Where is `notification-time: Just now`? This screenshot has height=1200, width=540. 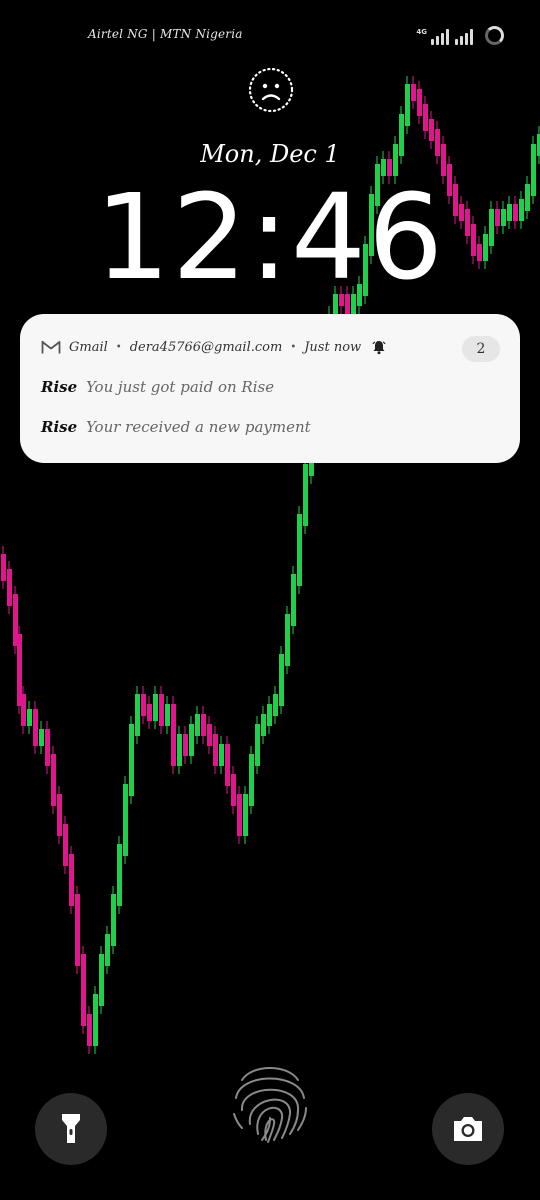 notification-time: Just now is located at coordinates (333, 347).